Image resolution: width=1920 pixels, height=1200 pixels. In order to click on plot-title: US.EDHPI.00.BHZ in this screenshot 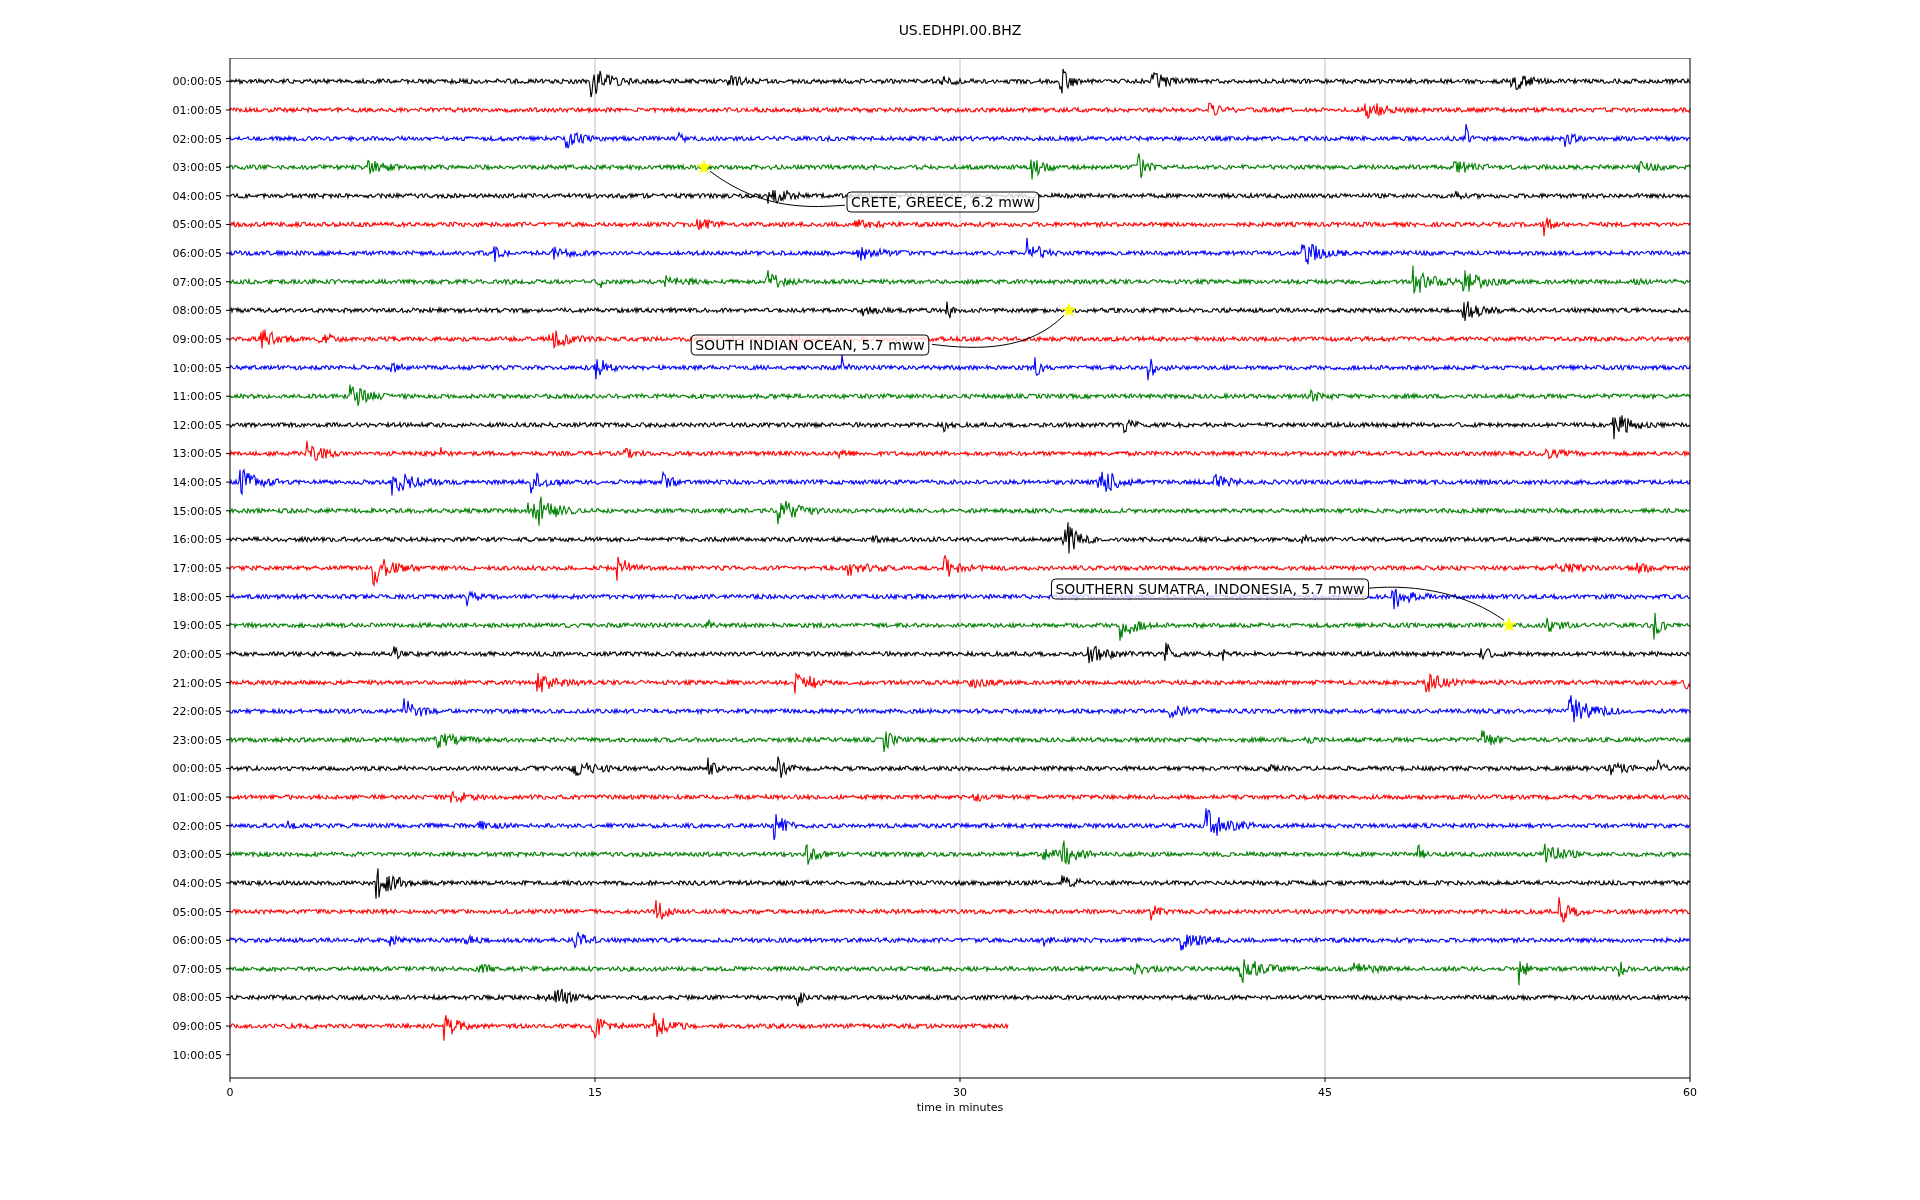, I will do `click(960, 30)`.